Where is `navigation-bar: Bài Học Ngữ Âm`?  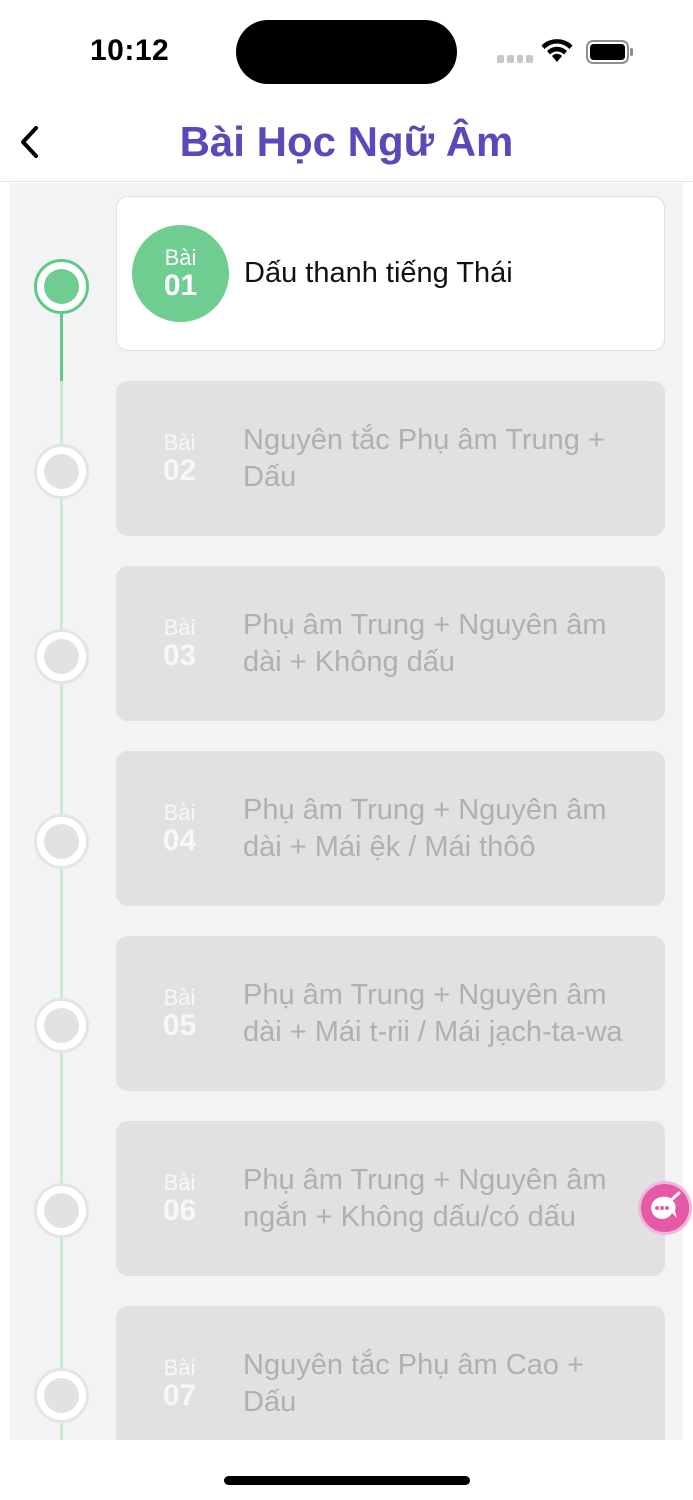
navigation-bar: Bài Học Ngữ Âm is located at coordinates (346, 141).